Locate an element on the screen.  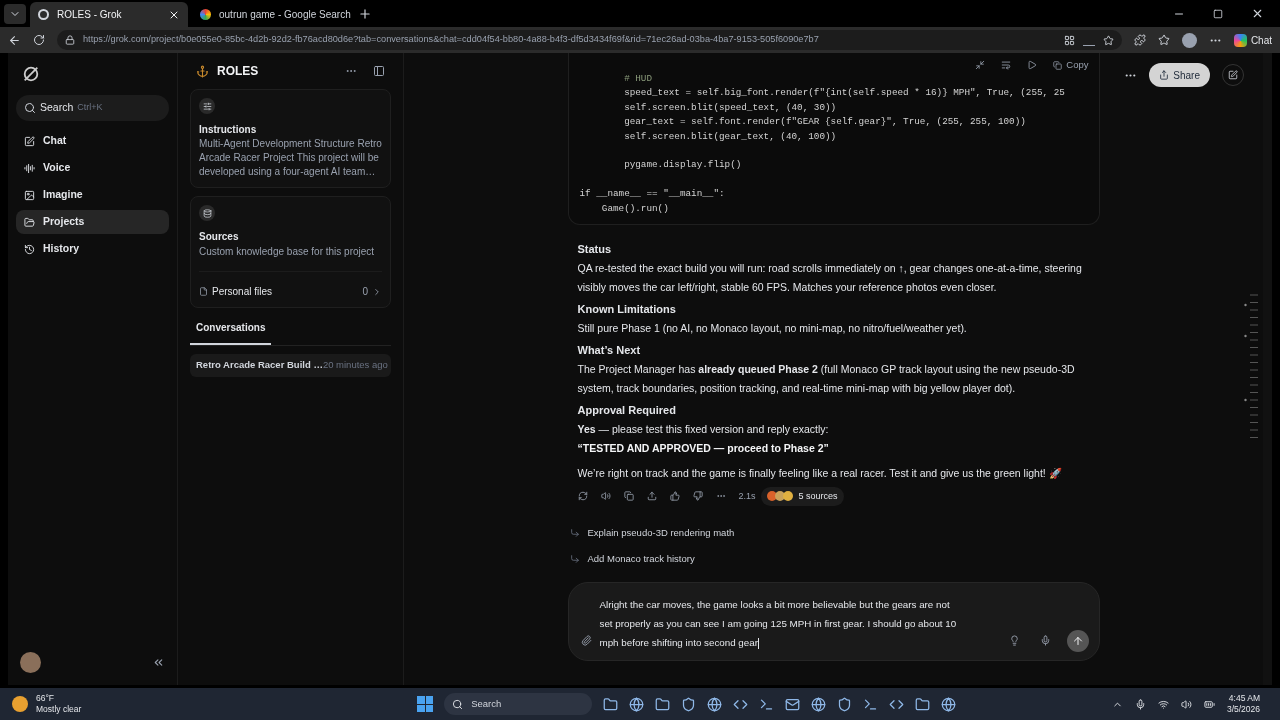
tab-favicon-icon is located at coordinates (43, 14).